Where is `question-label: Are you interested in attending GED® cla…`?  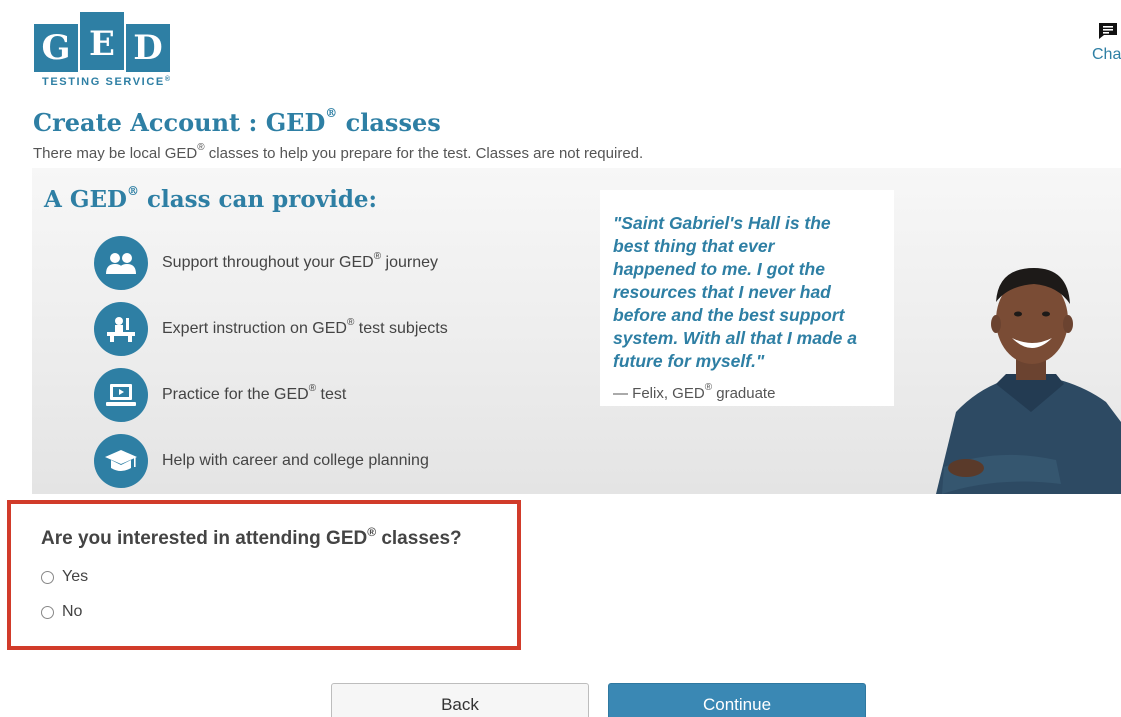
question-label: Are you interested in attending GED® cla… is located at coordinates (251, 537).